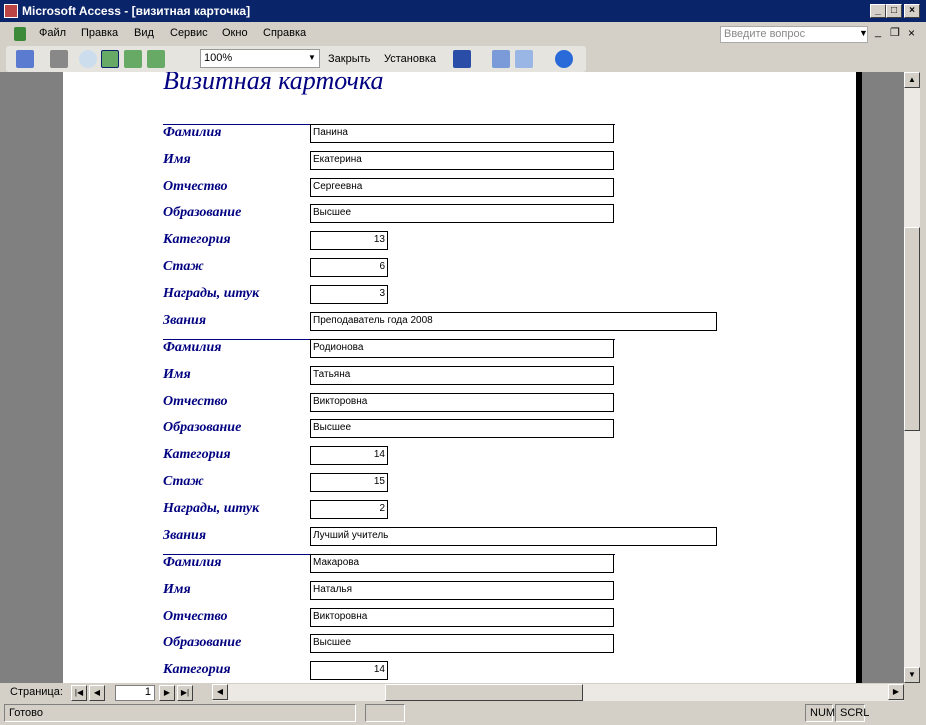 This screenshot has width=926, height=725. I want to click on field-value: Екатерина, so click(462, 160).